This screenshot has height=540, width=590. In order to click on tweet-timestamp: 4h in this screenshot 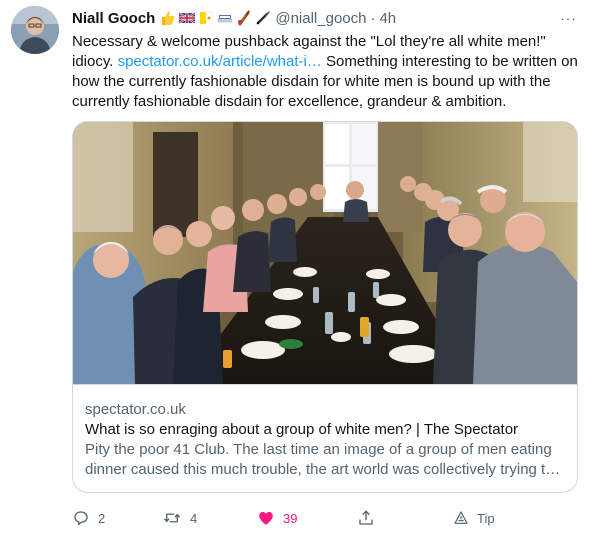, I will do `click(387, 18)`.